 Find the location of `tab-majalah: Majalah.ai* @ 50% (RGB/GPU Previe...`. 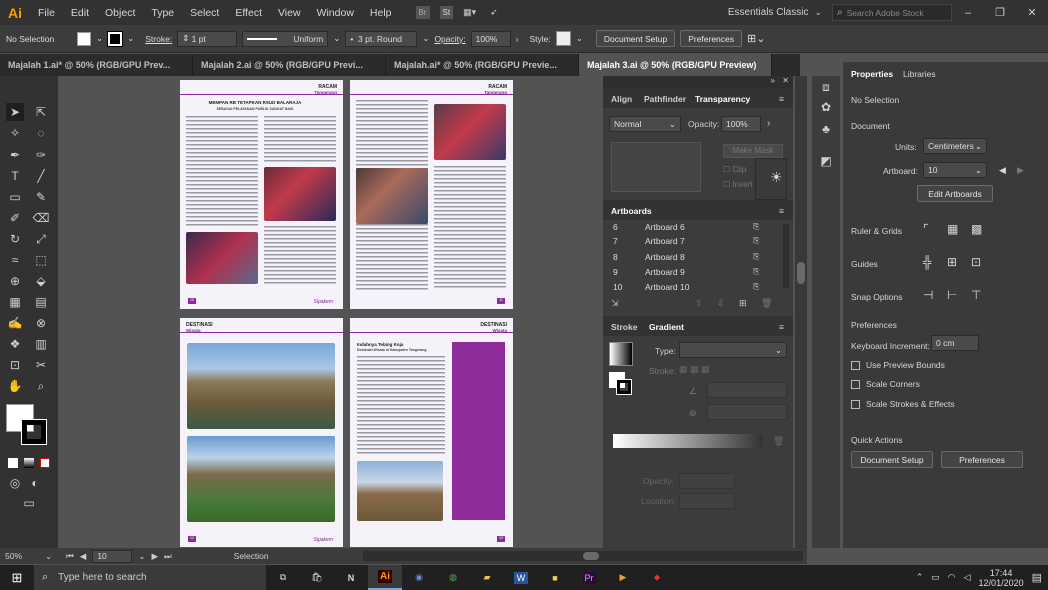

tab-majalah: Majalah.ai* @ 50% (RGB/GPU Previe... is located at coordinates (482, 65).